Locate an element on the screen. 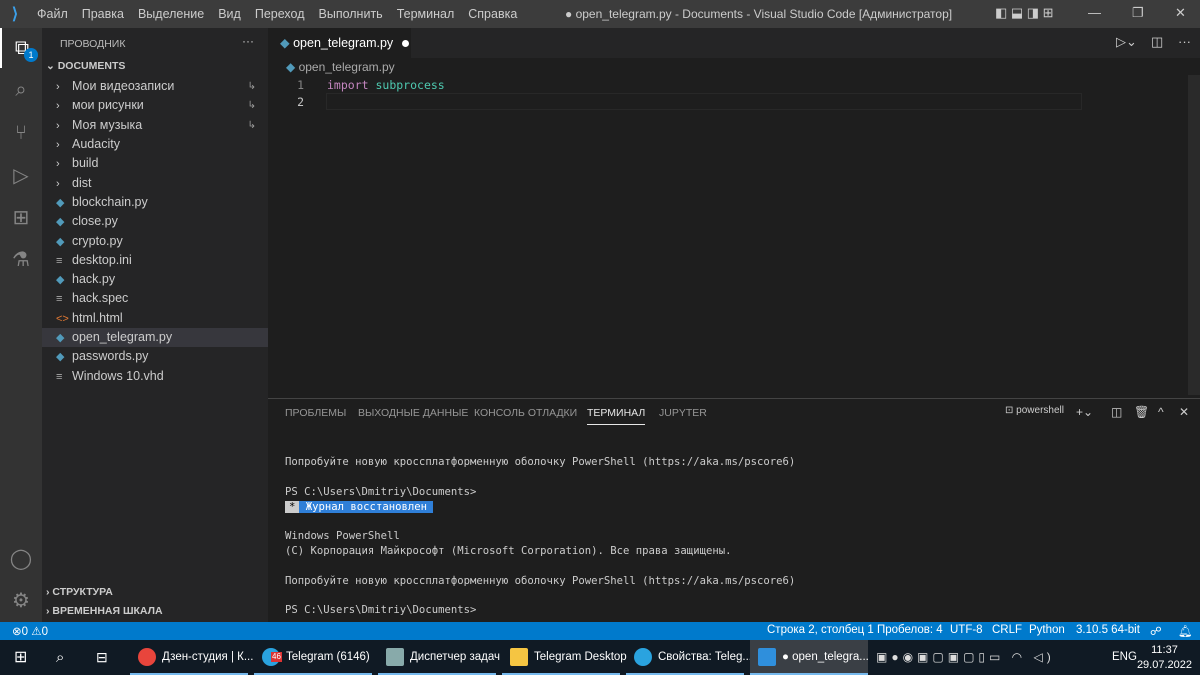 This screenshot has width=1200, height=675. tree-item: › мои рисунки ↳ is located at coordinates (155, 105).